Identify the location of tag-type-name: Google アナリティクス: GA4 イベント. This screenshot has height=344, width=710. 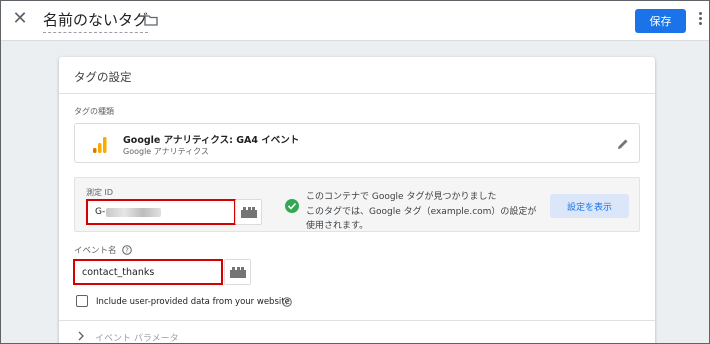
(211, 140).